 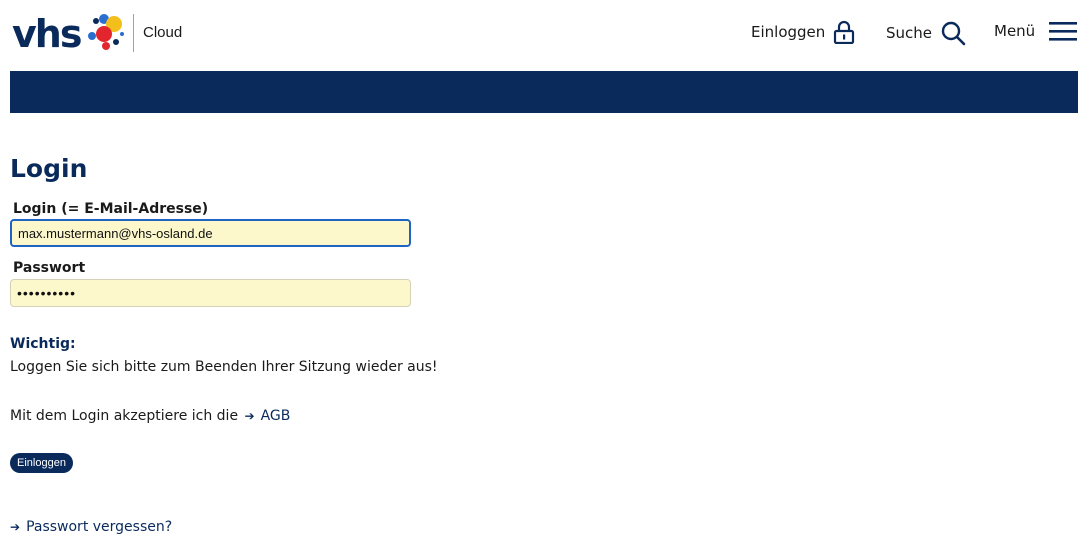 What do you see at coordinates (124, 416) in the screenshot?
I see `terms-text: Mit dem Login akzeptiere ich die` at bounding box center [124, 416].